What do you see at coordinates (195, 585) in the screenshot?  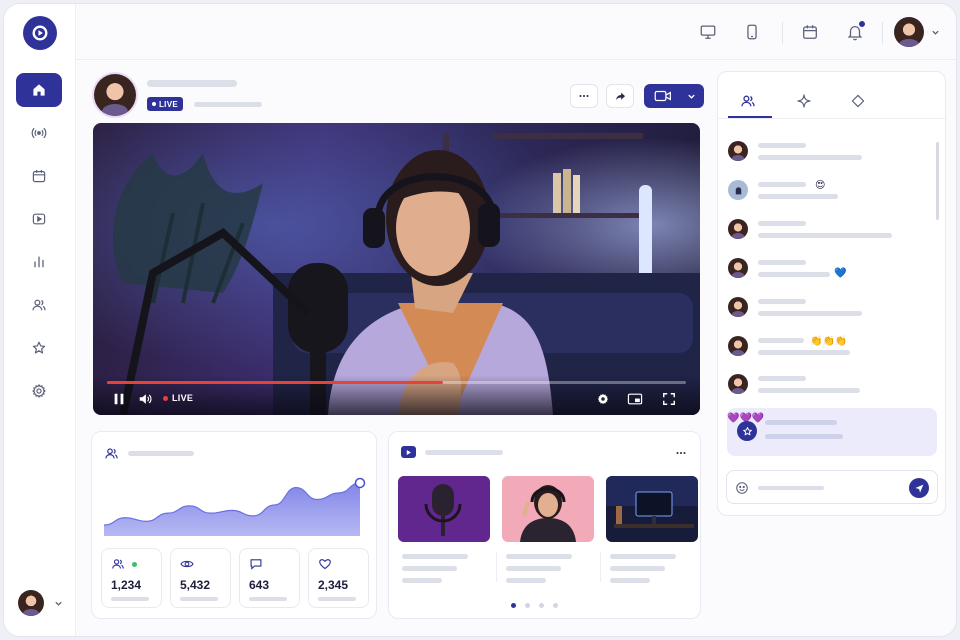 I see `stat-value: 5,432` at bounding box center [195, 585].